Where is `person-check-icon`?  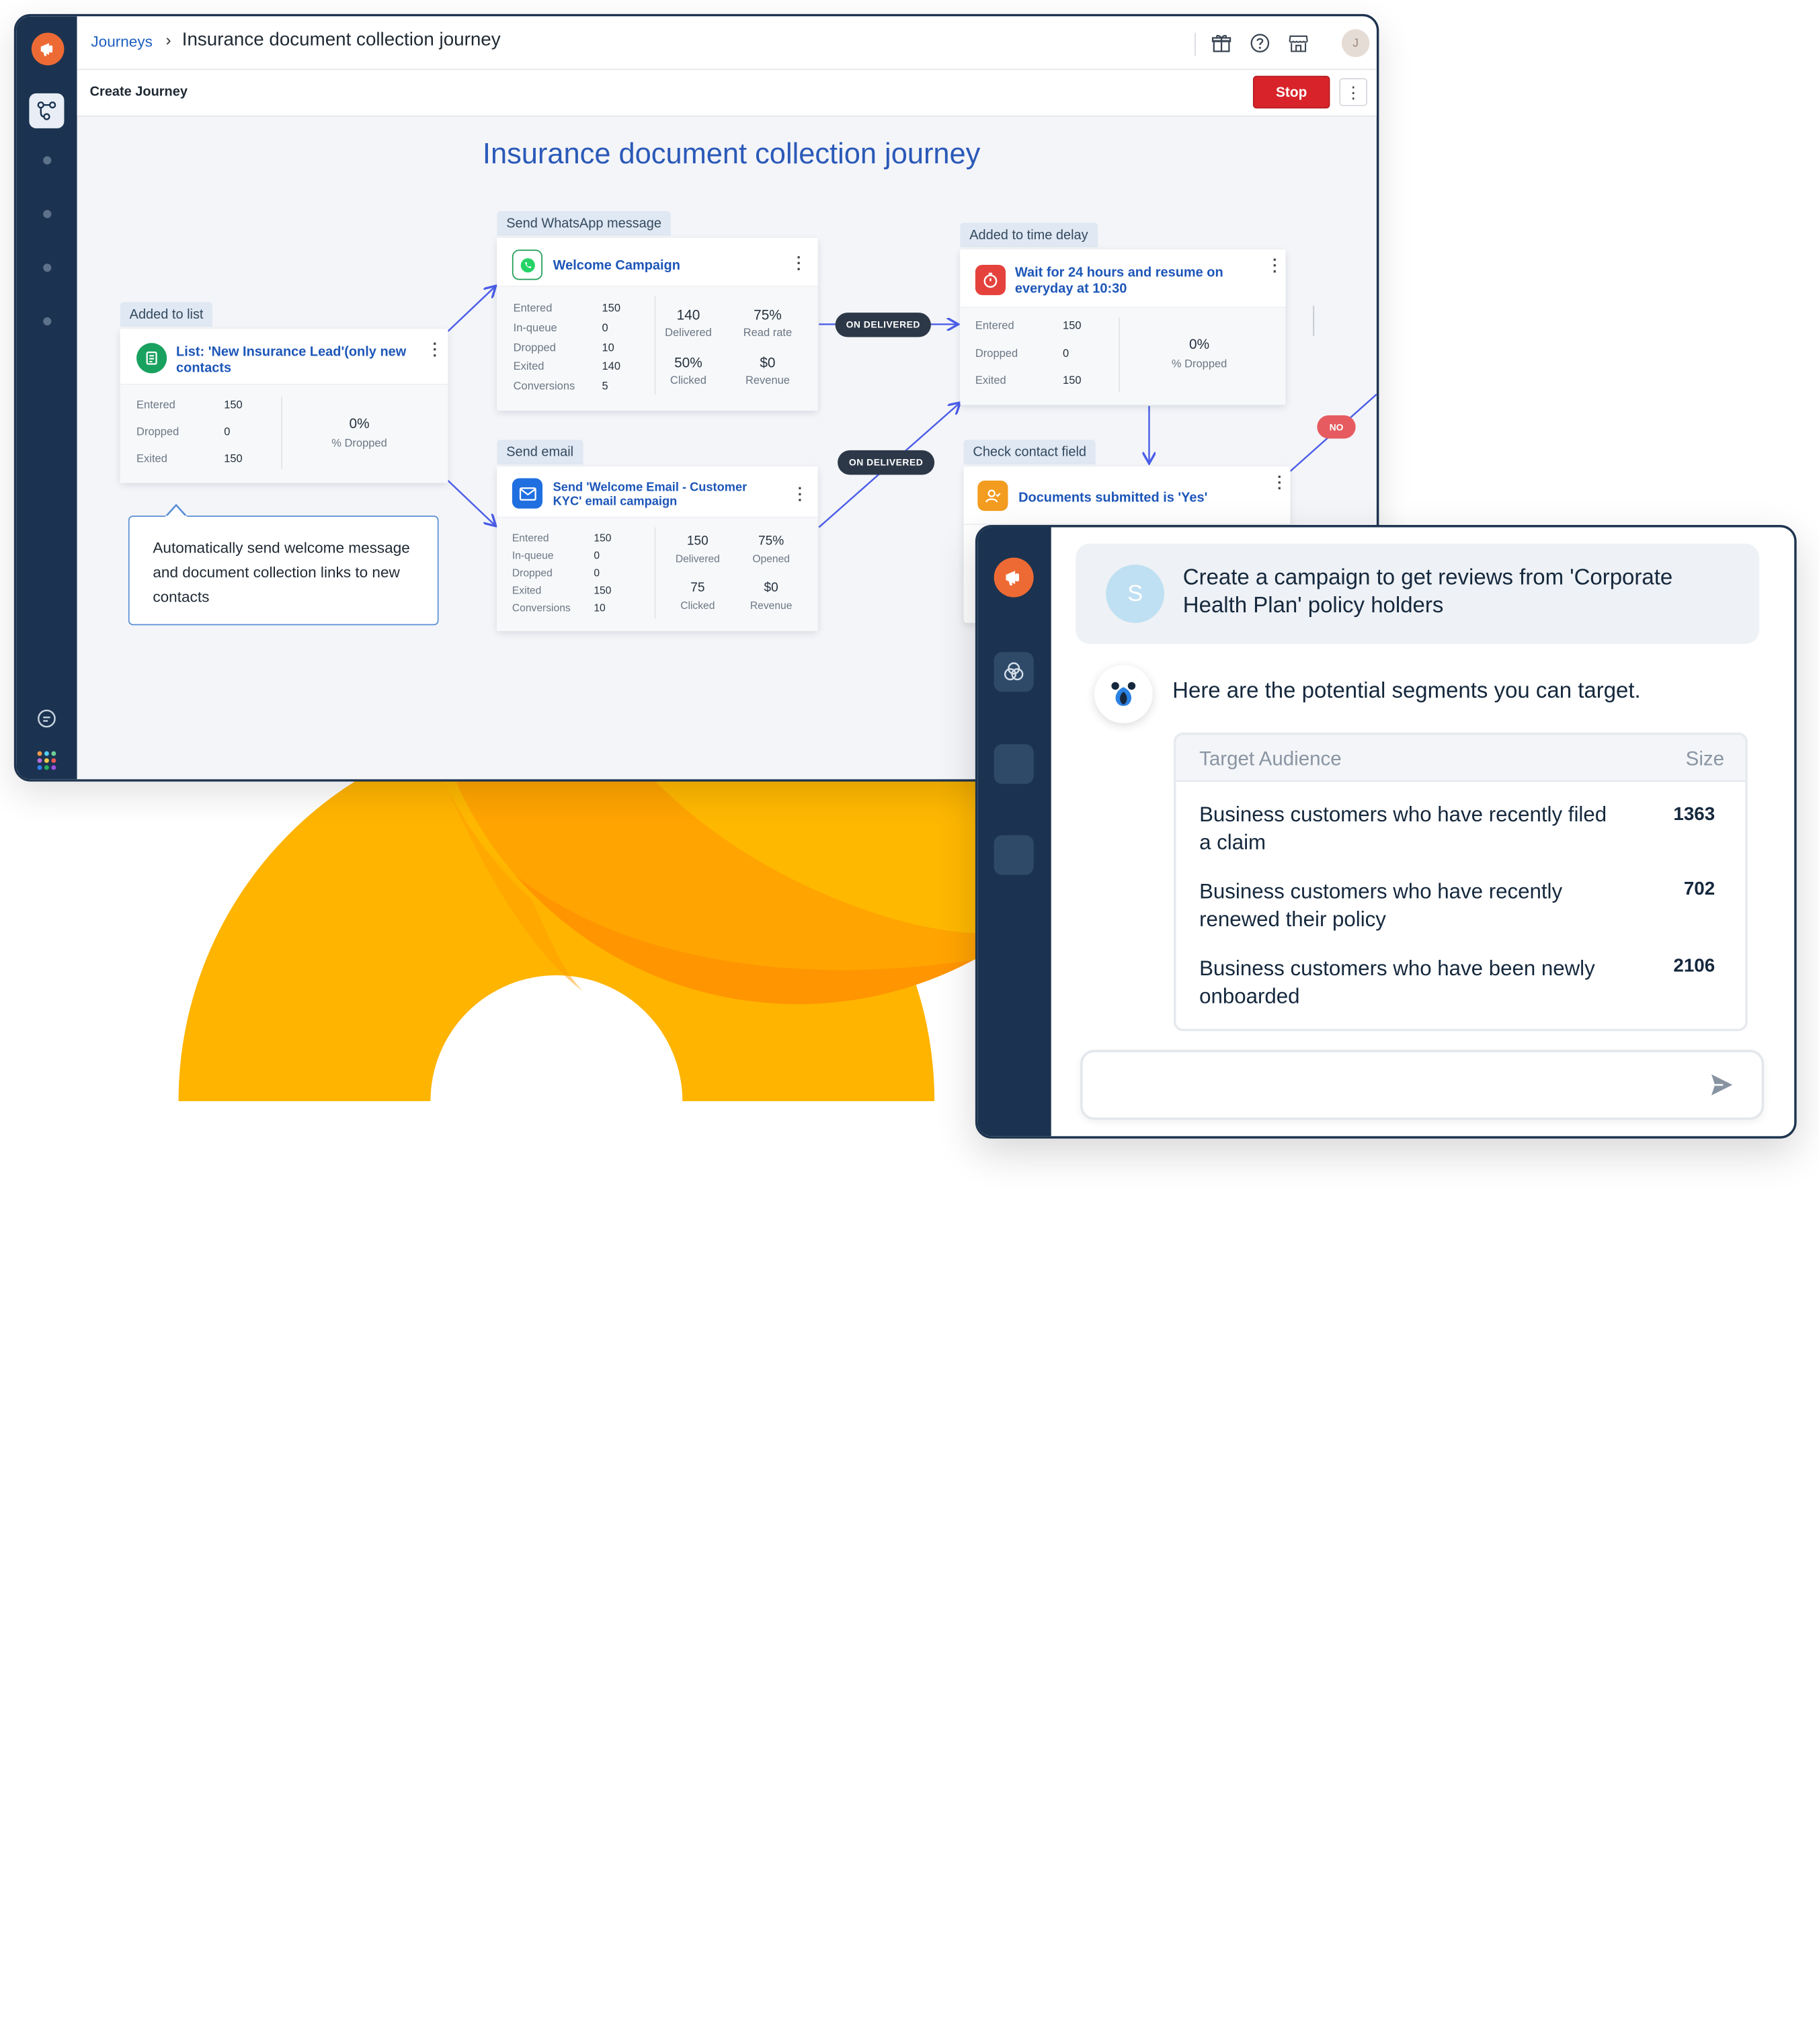
person-check-icon is located at coordinates (992, 496).